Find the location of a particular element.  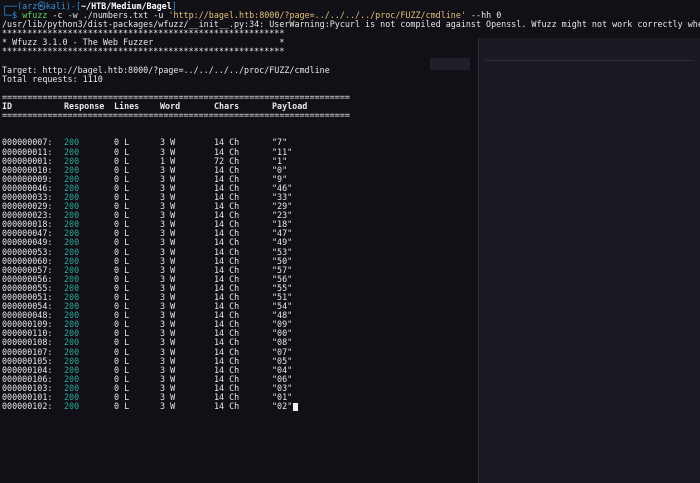

result-row: 000000029: 200 0 L3 W 14 Ch "29" is located at coordinates (351, 206).